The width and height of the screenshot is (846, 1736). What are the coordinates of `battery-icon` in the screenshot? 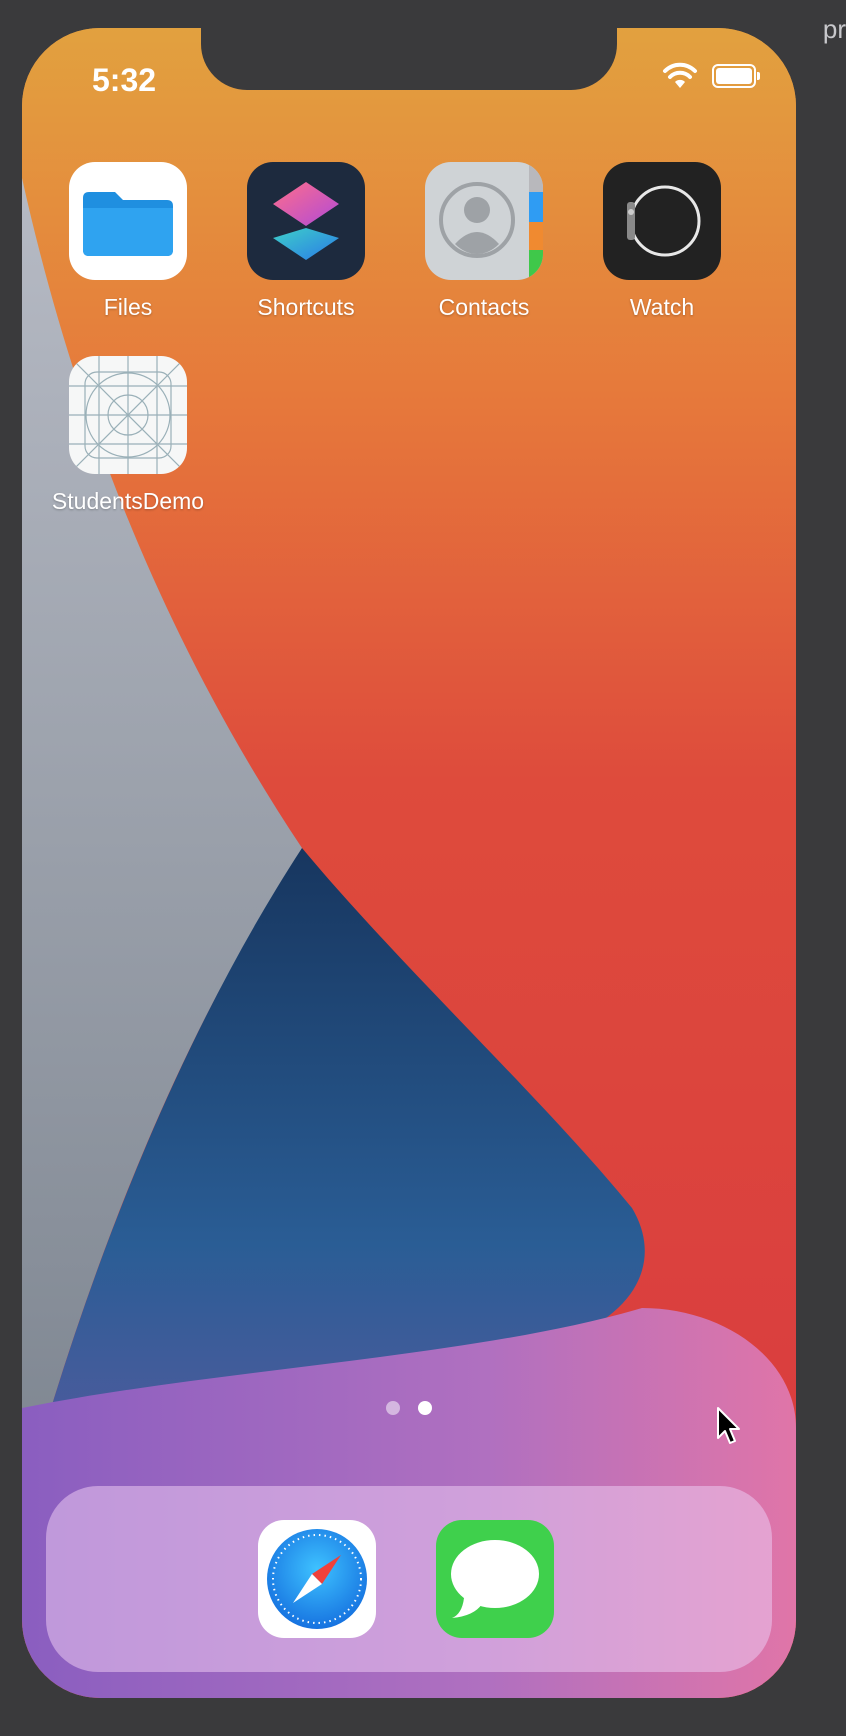 It's located at (736, 76).